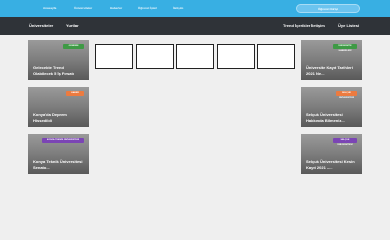  I want to click on subnav-link-trending: Trend İçerikler, so click(296, 26).